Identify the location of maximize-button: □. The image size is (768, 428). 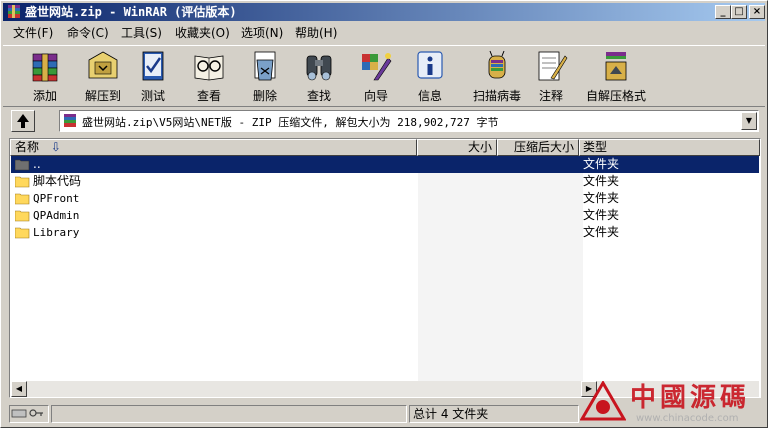
(739, 12).